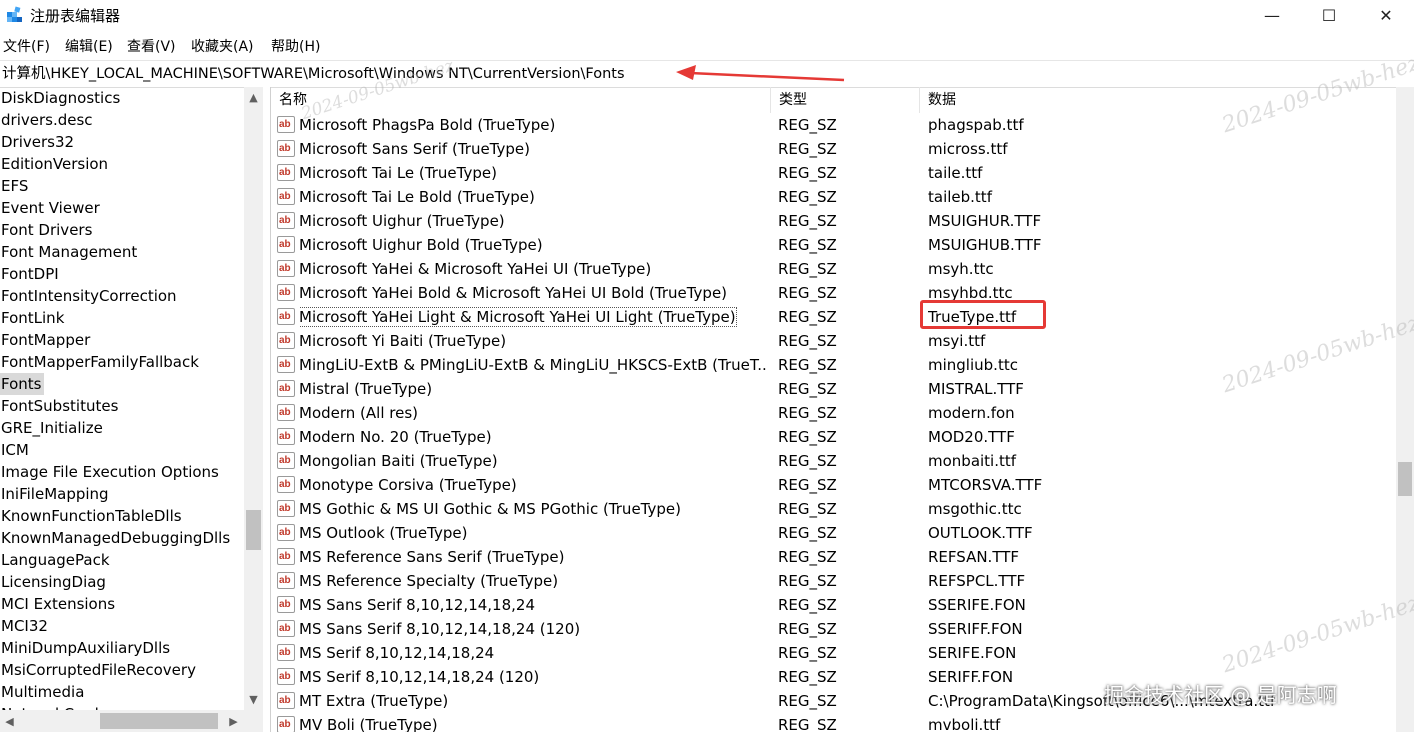 This screenshot has height=732, width=1414. I want to click on cell-data: OUTLOOK.TTF, so click(1162, 533).